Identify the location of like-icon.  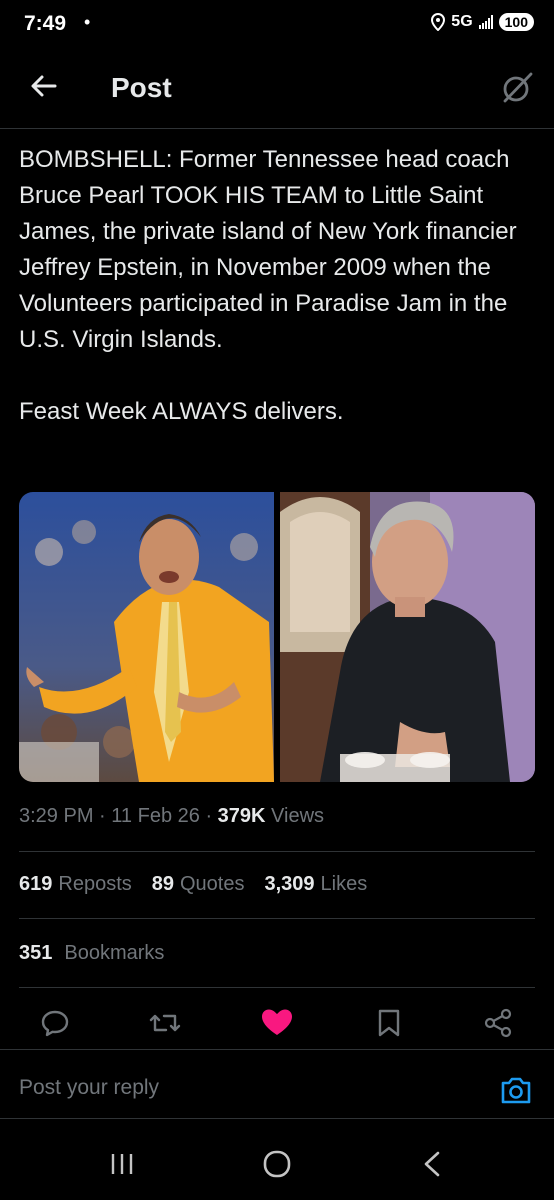
(277, 1022).